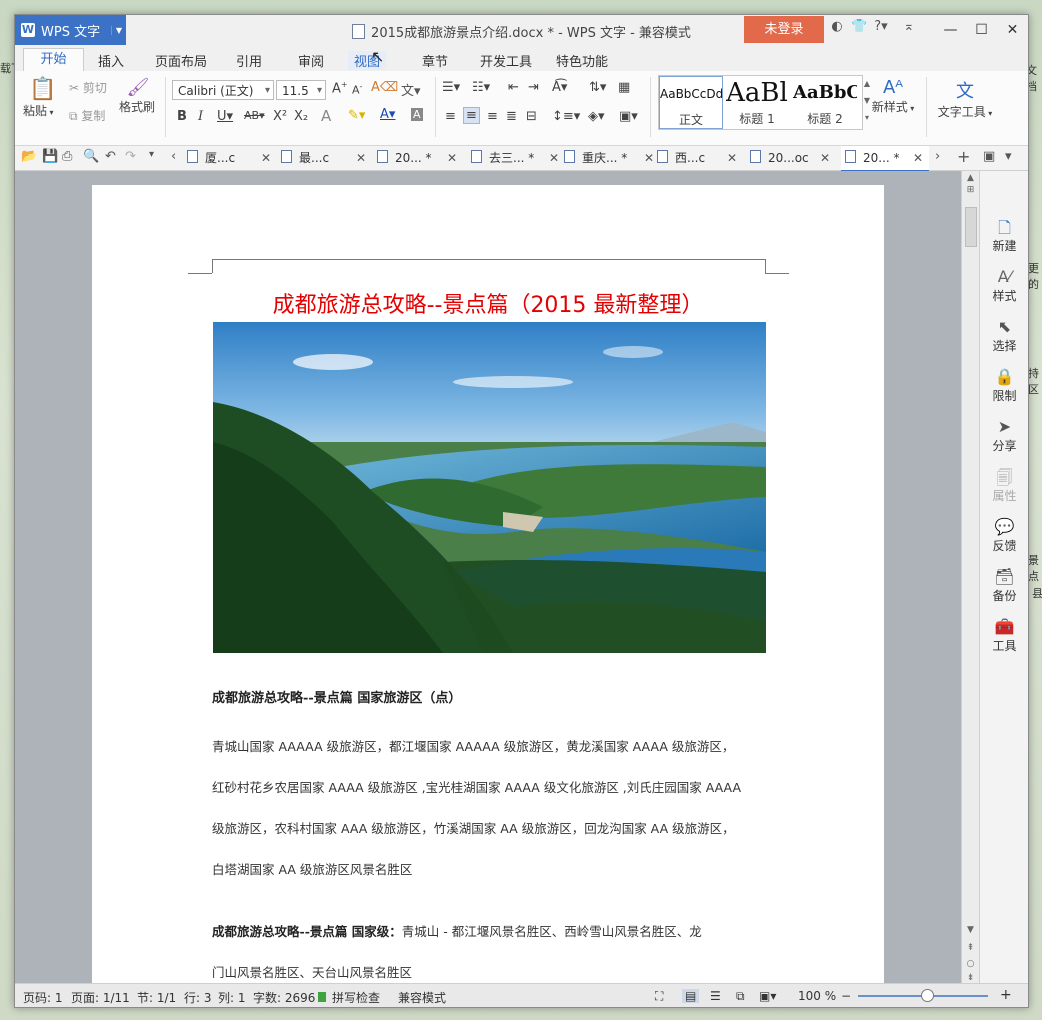  I want to click on numbered-list-icon: ☷▾, so click(481, 87).